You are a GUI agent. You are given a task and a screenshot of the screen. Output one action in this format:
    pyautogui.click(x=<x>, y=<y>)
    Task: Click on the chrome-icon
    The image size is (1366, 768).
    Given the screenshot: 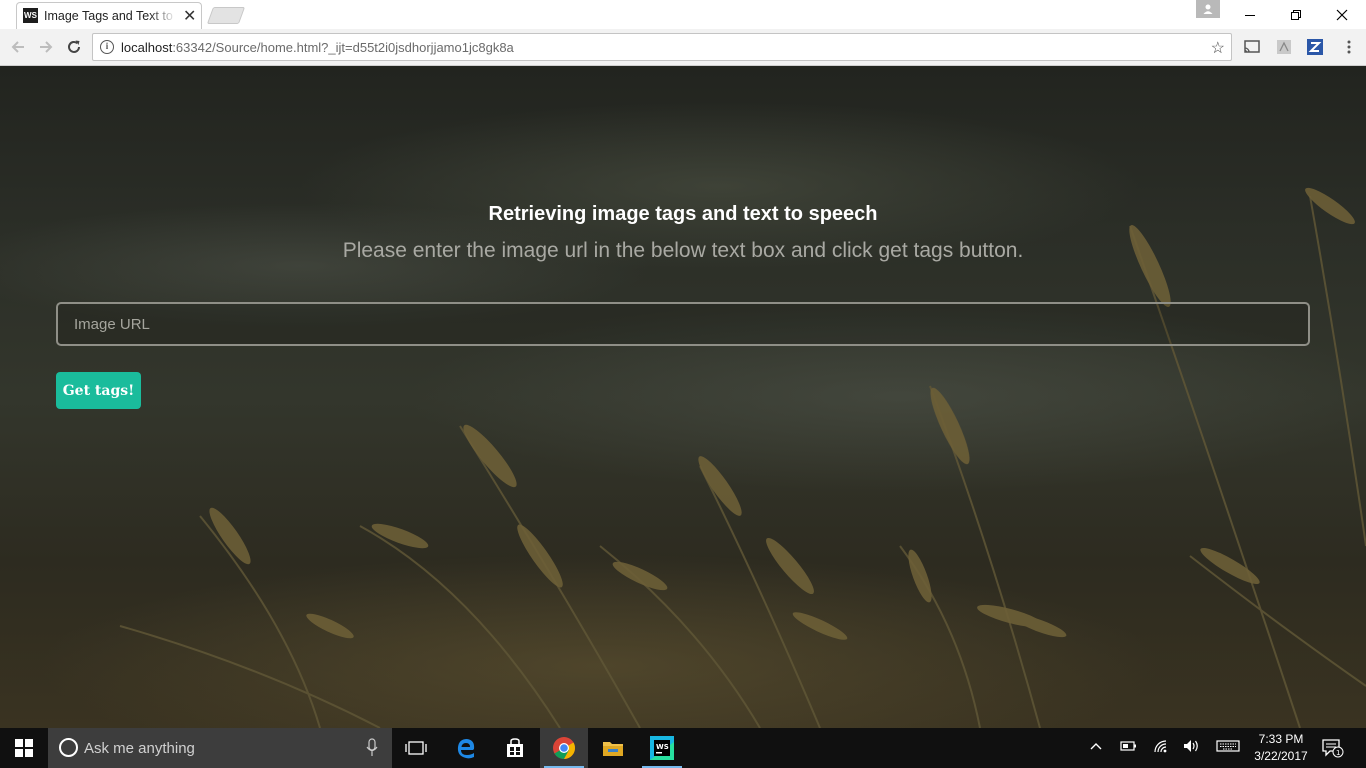 What is the action you would take?
    pyautogui.click(x=564, y=748)
    